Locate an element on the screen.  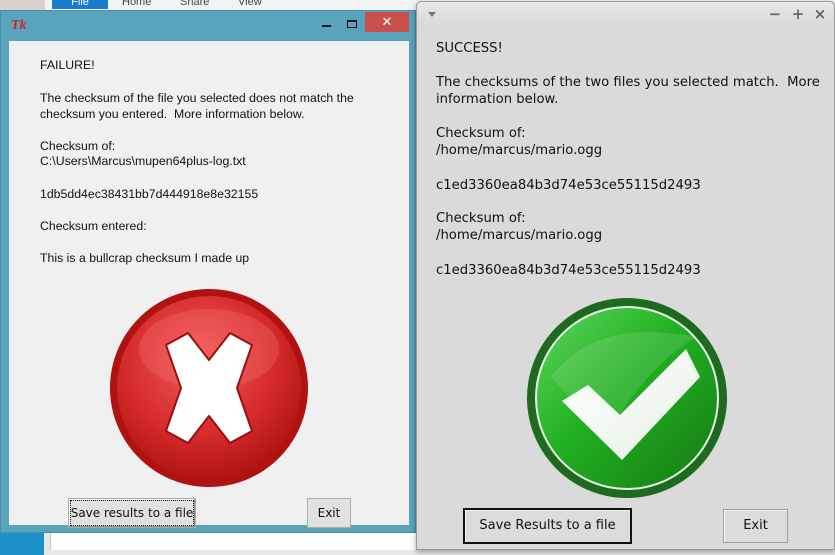
minimize-button is located at coordinates (326, 24).